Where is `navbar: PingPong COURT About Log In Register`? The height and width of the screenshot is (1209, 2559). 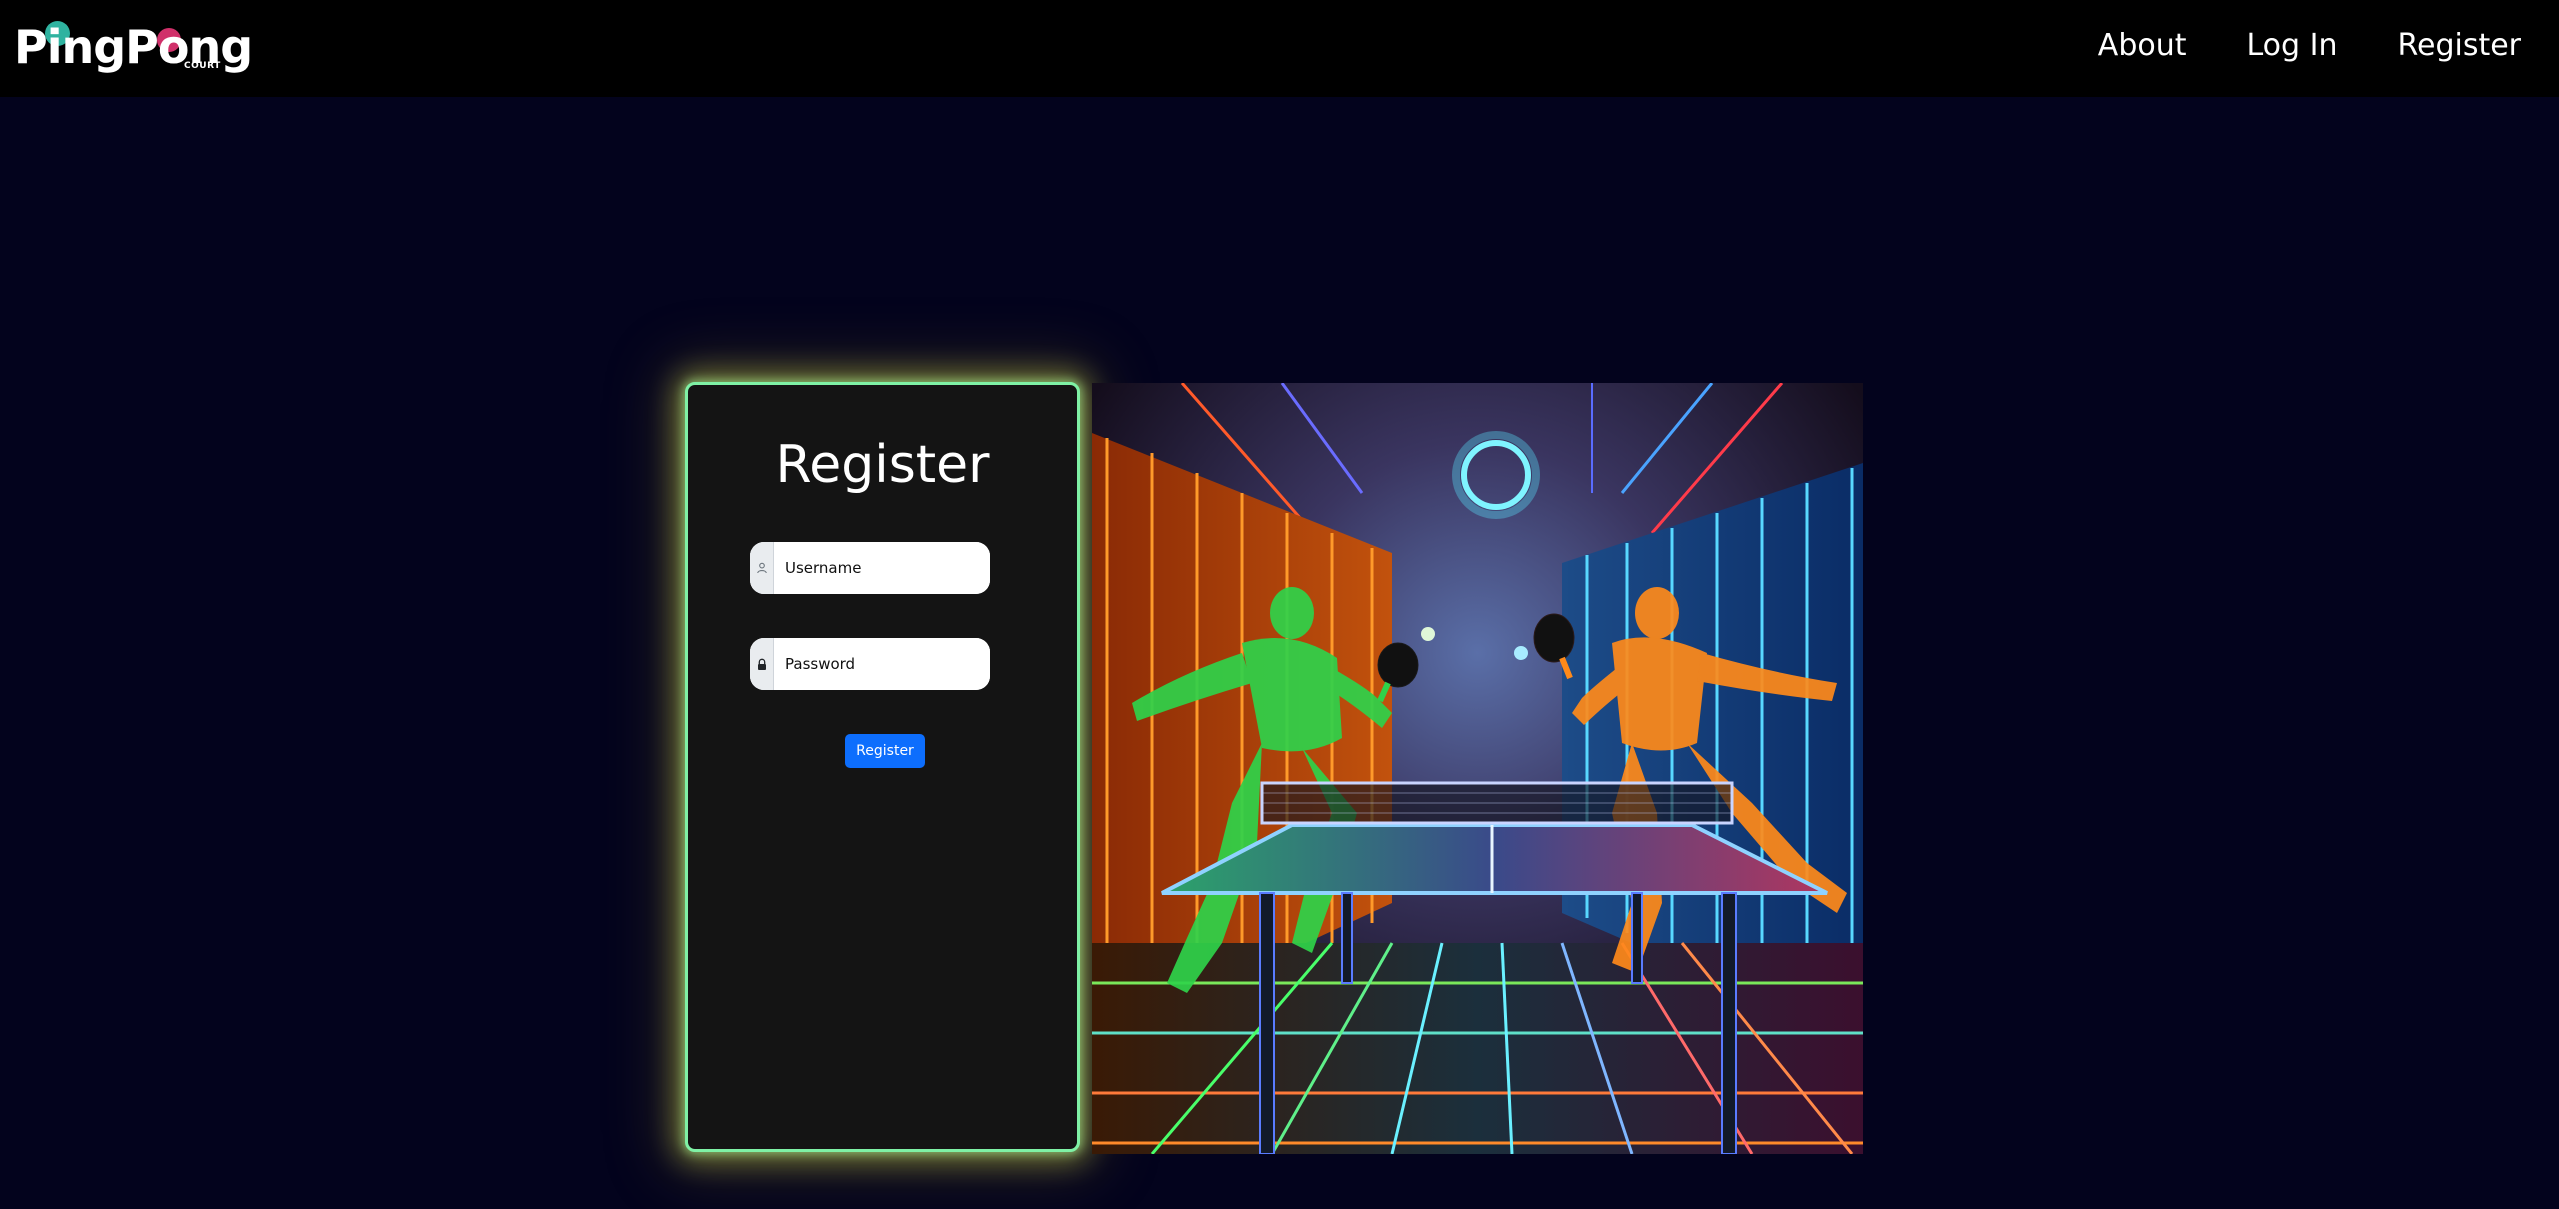
navbar: PingPong COURT About Log In Register is located at coordinates (1279, 48).